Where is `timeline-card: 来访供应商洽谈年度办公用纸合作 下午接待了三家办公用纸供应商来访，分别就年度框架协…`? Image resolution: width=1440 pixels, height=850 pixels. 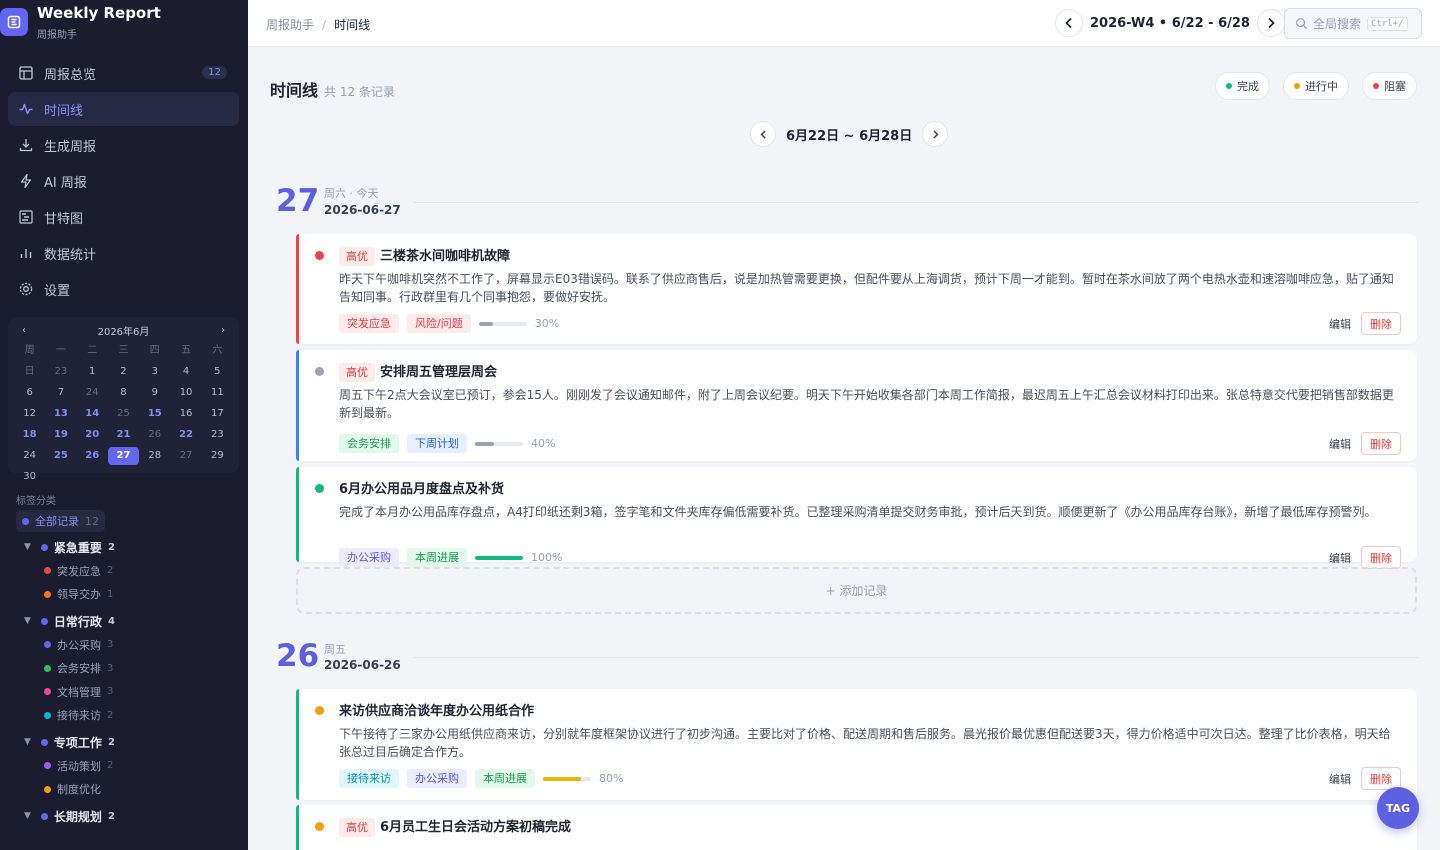
timeline-card: 来访供应商洽谈年度办公用纸合作 下午接待了三家办公用纸供应商来访，分别就年度框架协… is located at coordinates (856, 744).